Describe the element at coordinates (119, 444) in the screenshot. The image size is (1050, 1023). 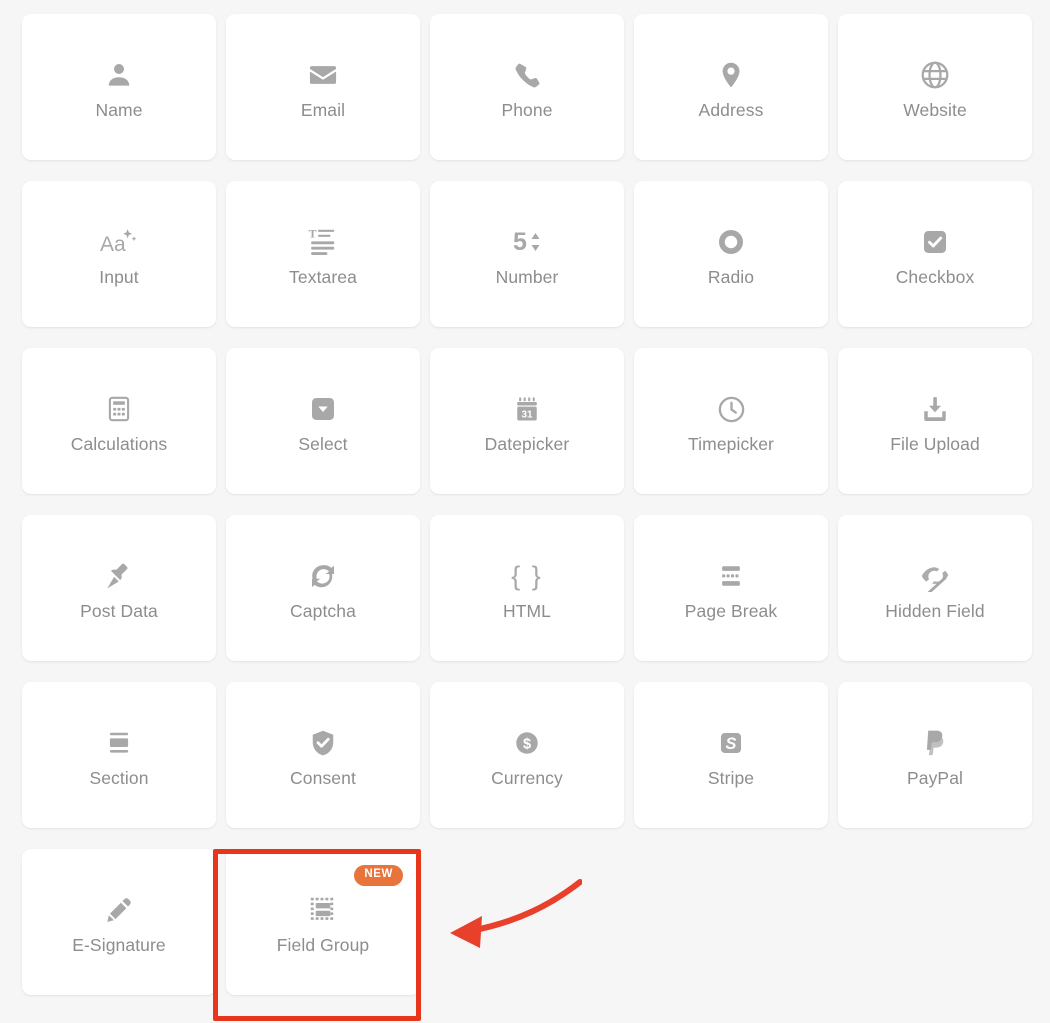
I see `field-card-label: Calculations` at that location.